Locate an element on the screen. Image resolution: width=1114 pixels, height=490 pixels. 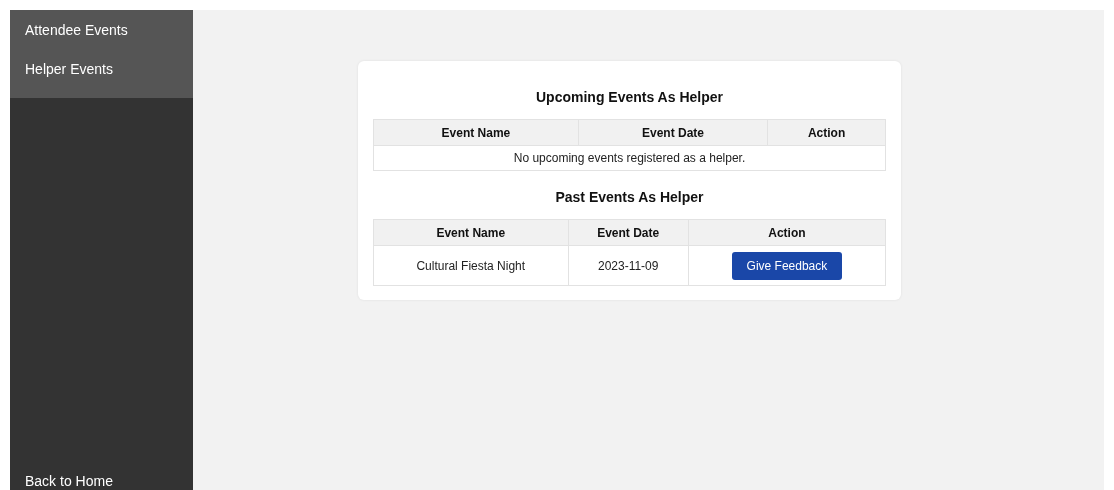
back-to-home-link: Back to Home is located at coordinates (69, 481).